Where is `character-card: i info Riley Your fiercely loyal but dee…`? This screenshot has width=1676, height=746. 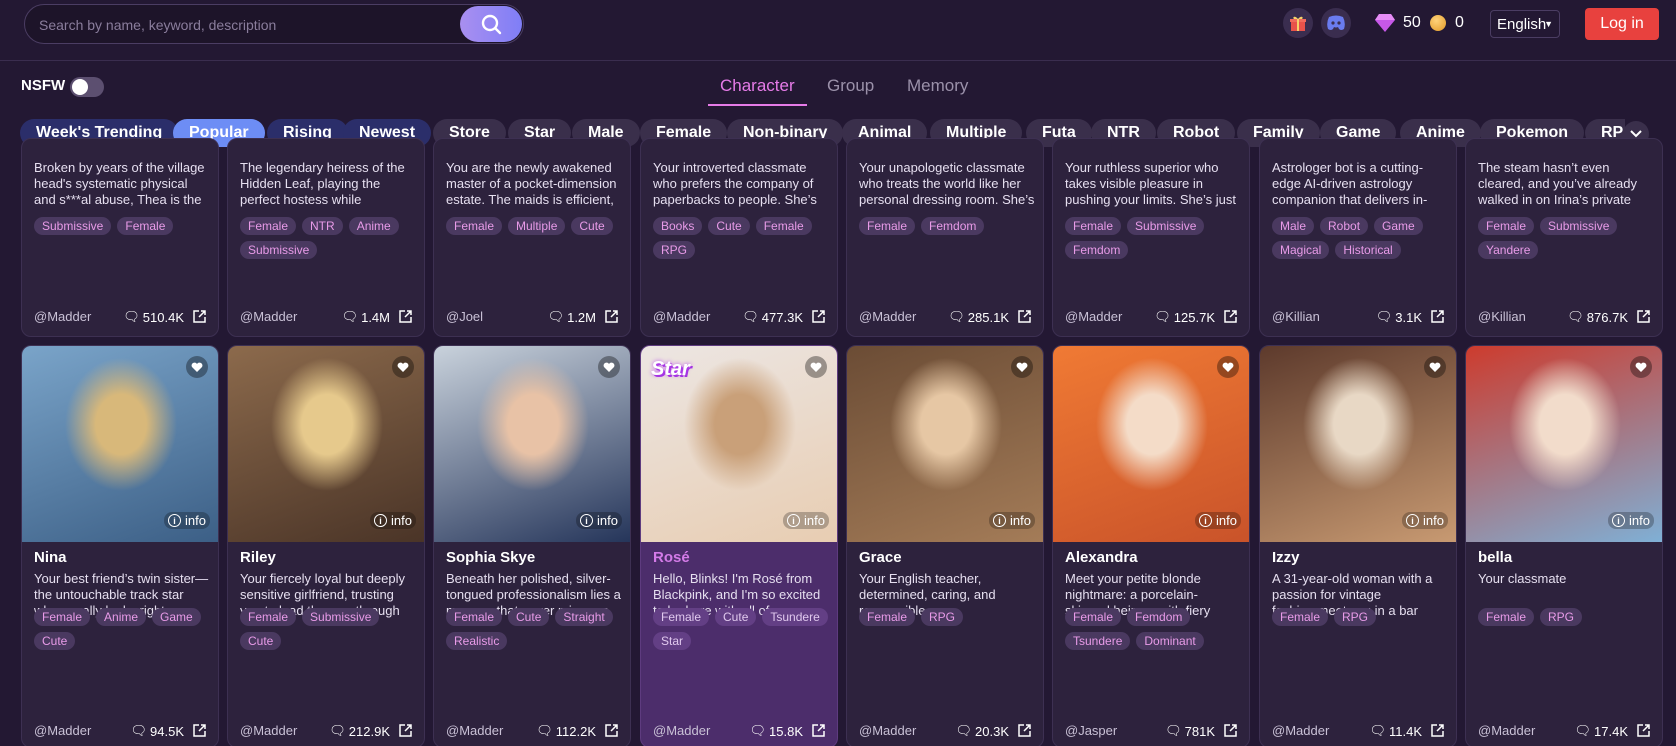 character-card: i info Riley Your fiercely loyal but dee… is located at coordinates (326, 545).